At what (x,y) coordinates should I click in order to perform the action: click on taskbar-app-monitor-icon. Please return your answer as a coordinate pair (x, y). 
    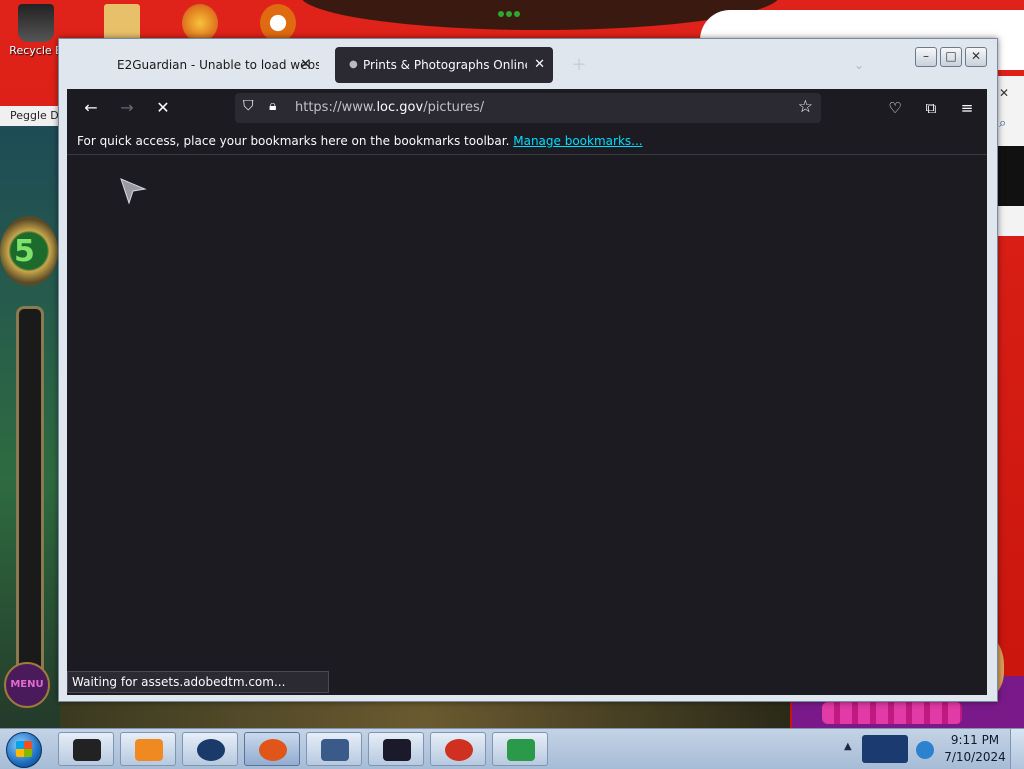
    Looking at the image, I should click on (397, 750).